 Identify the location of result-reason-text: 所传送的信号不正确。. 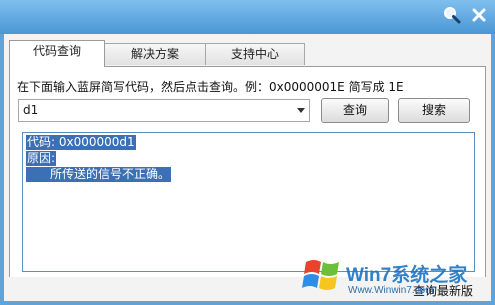
(99, 174).